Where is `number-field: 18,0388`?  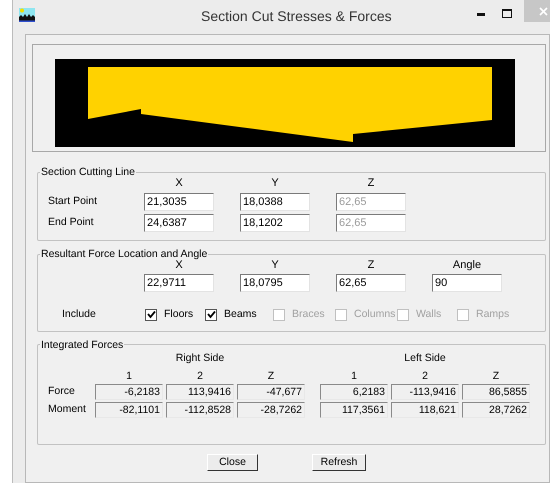 number-field: 18,0388 is located at coordinates (275, 202).